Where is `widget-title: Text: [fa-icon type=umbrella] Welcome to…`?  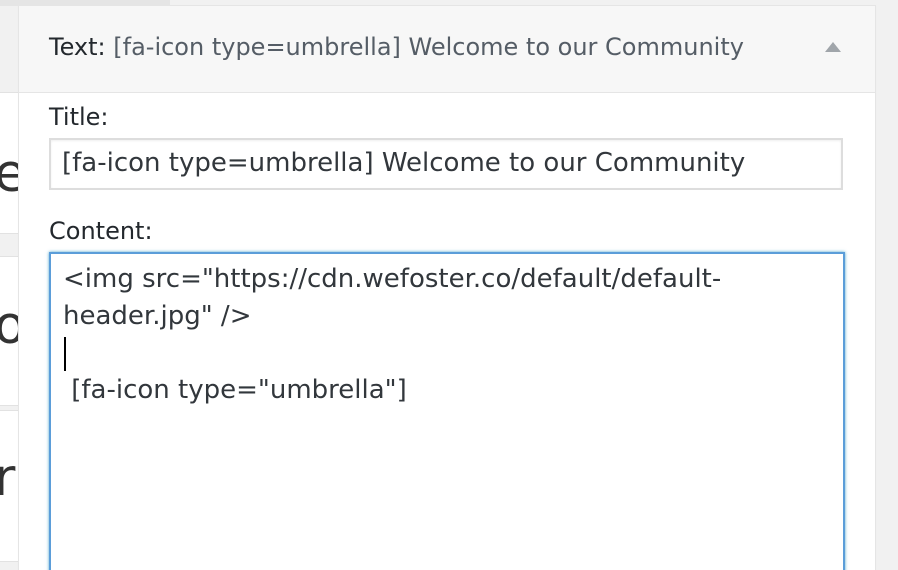 widget-title: Text: [fa-icon type=umbrella] Welcome to… is located at coordinates (396, 47).